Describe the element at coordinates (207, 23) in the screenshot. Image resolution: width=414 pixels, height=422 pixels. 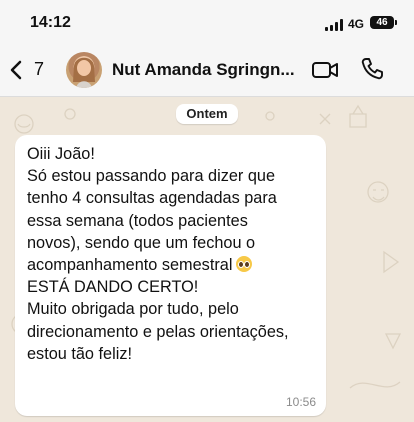
I see `status-bar: 14:12 4G 46` at that location.